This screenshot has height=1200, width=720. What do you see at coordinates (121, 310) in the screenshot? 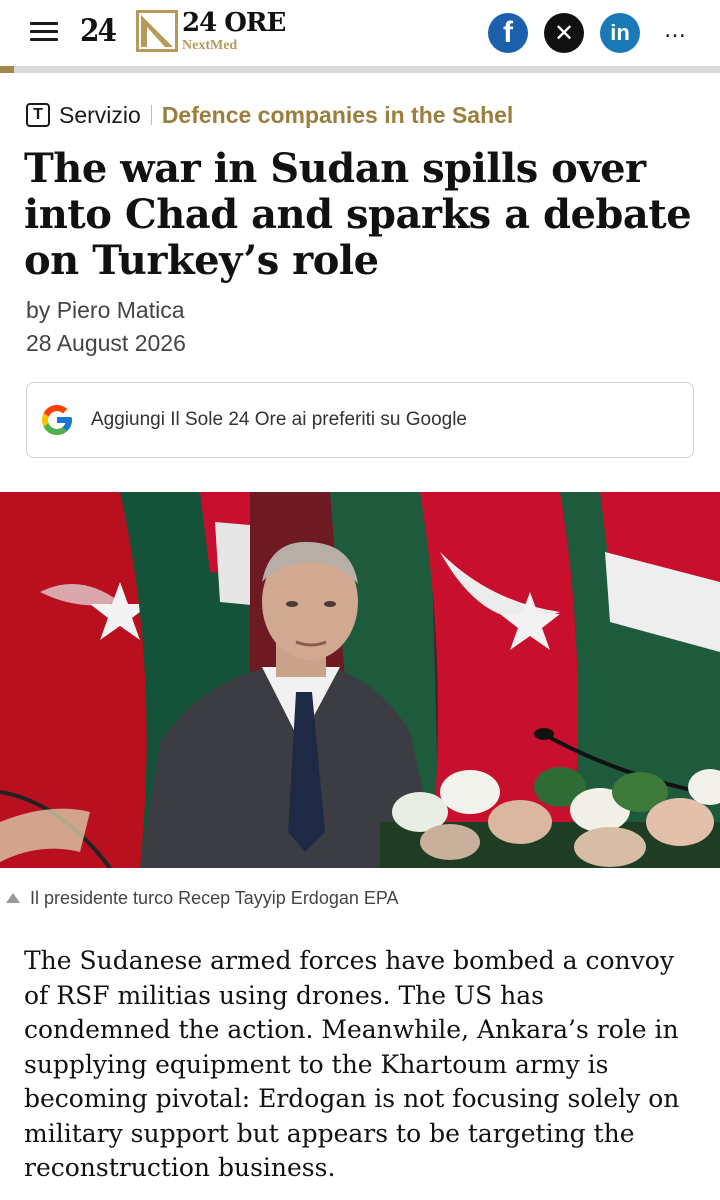
I see `author-link: Piero Matica` at bounding box center [121, 310].